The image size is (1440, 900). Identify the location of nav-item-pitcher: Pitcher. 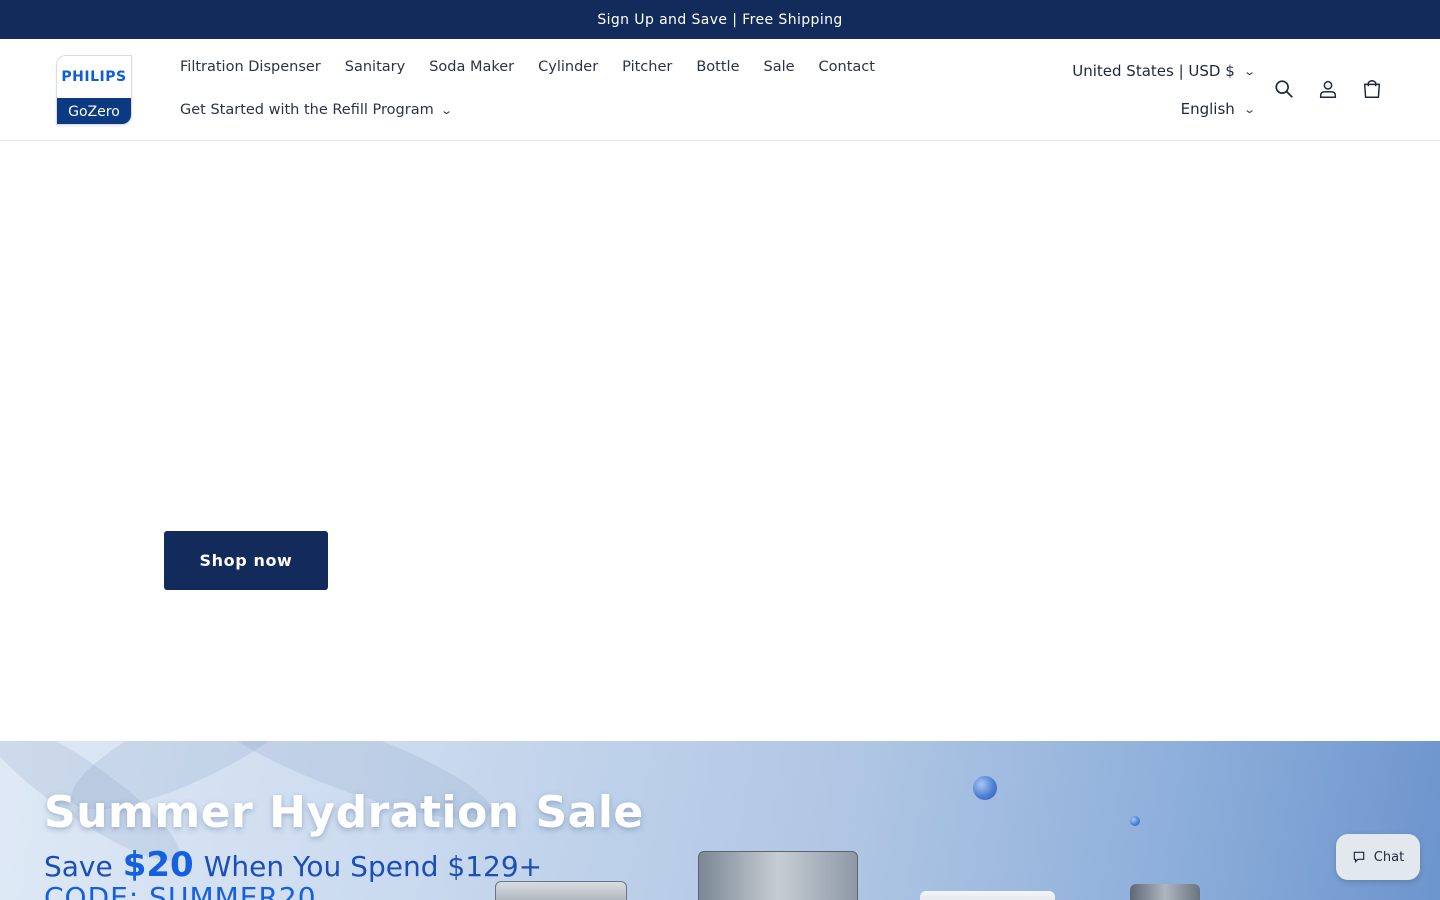
(647, 67).